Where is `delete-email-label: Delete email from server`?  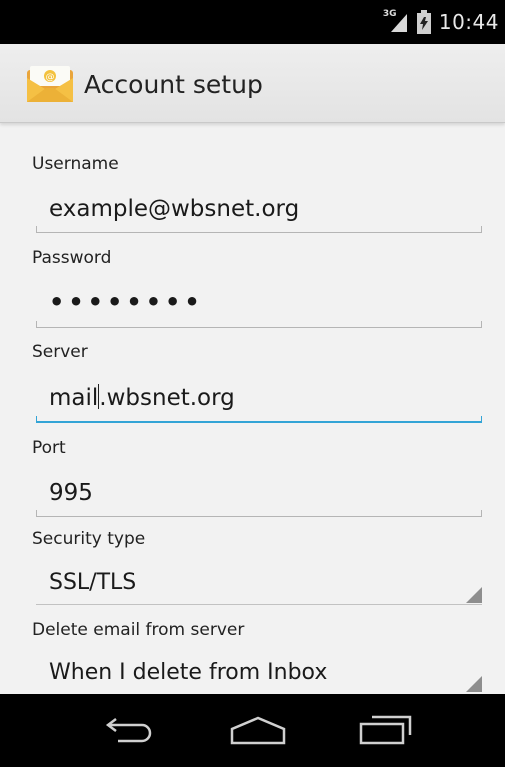
delete-email-label: Delete email from server is located at coordinates (138, 630).